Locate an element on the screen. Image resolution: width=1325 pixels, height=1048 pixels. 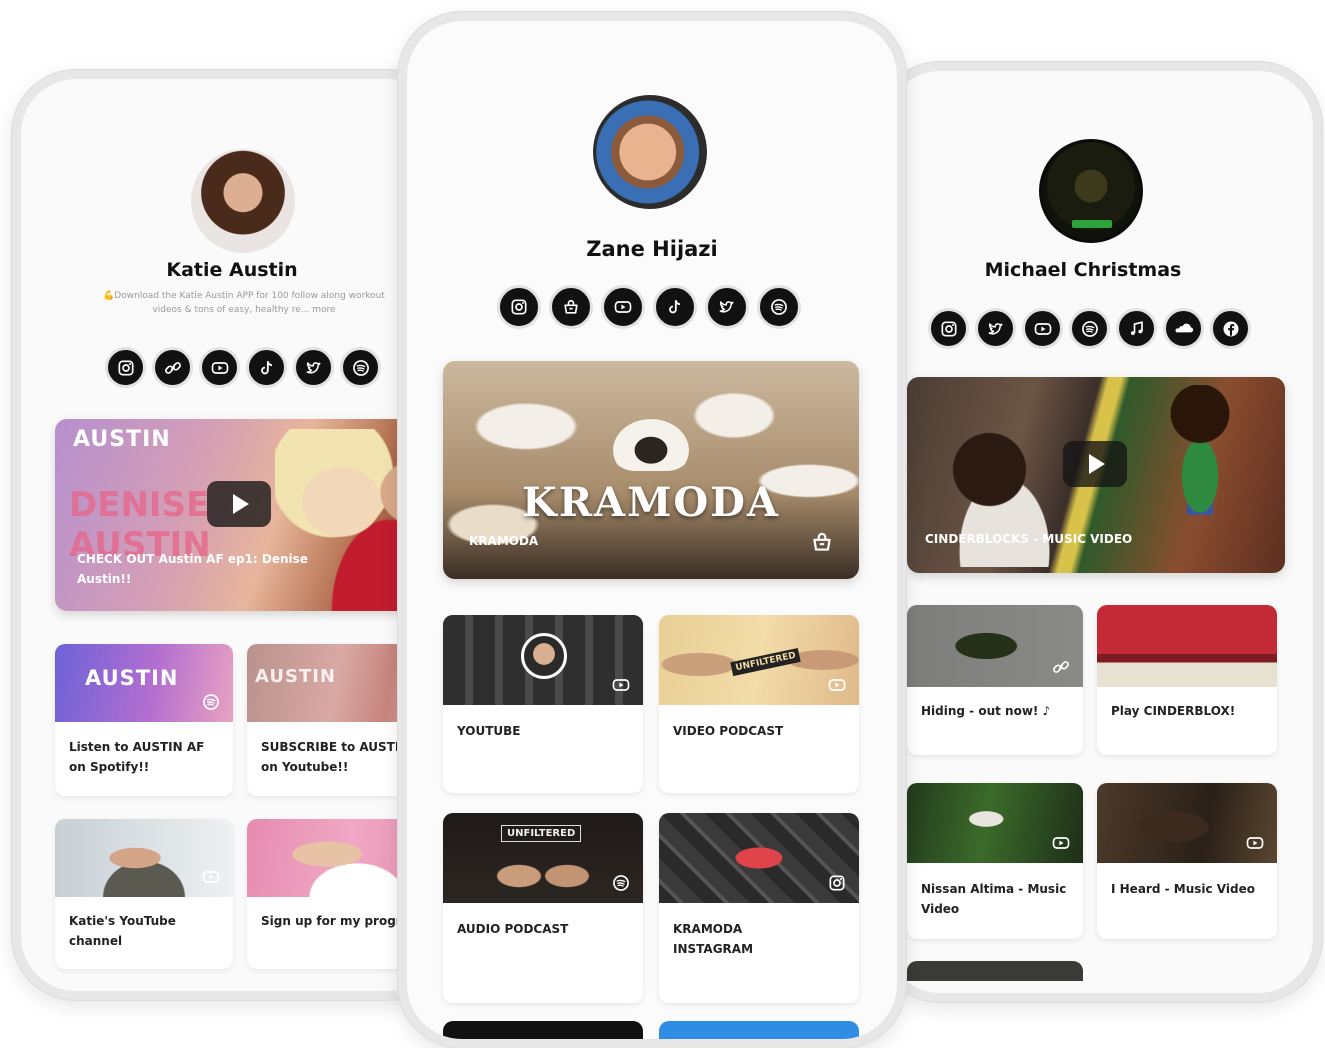
link-card: Hiding - out now! ♪ is located at coordinates (995, 680).